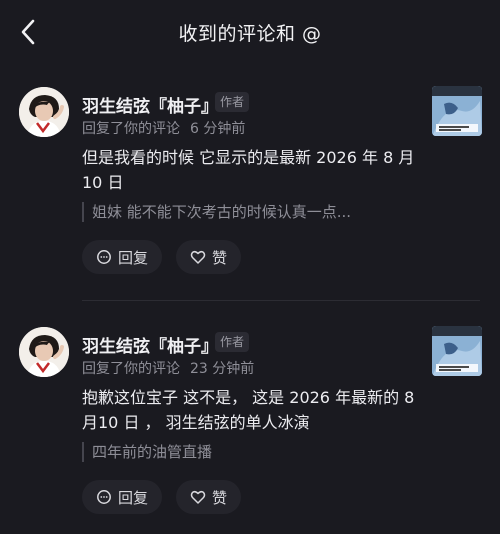  I want to click on comment-meta: 回复了你的评论 23 分钟前, so click(168, 368).